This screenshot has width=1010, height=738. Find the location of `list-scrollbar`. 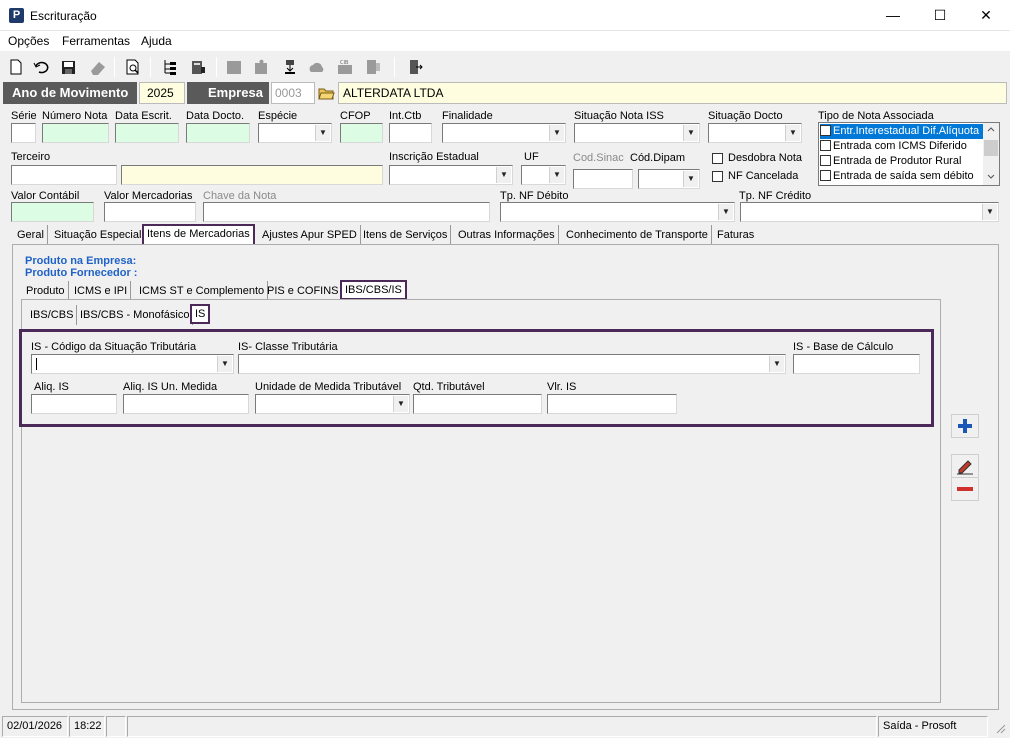

list-scrollbar is located at coordinates (991, 154).